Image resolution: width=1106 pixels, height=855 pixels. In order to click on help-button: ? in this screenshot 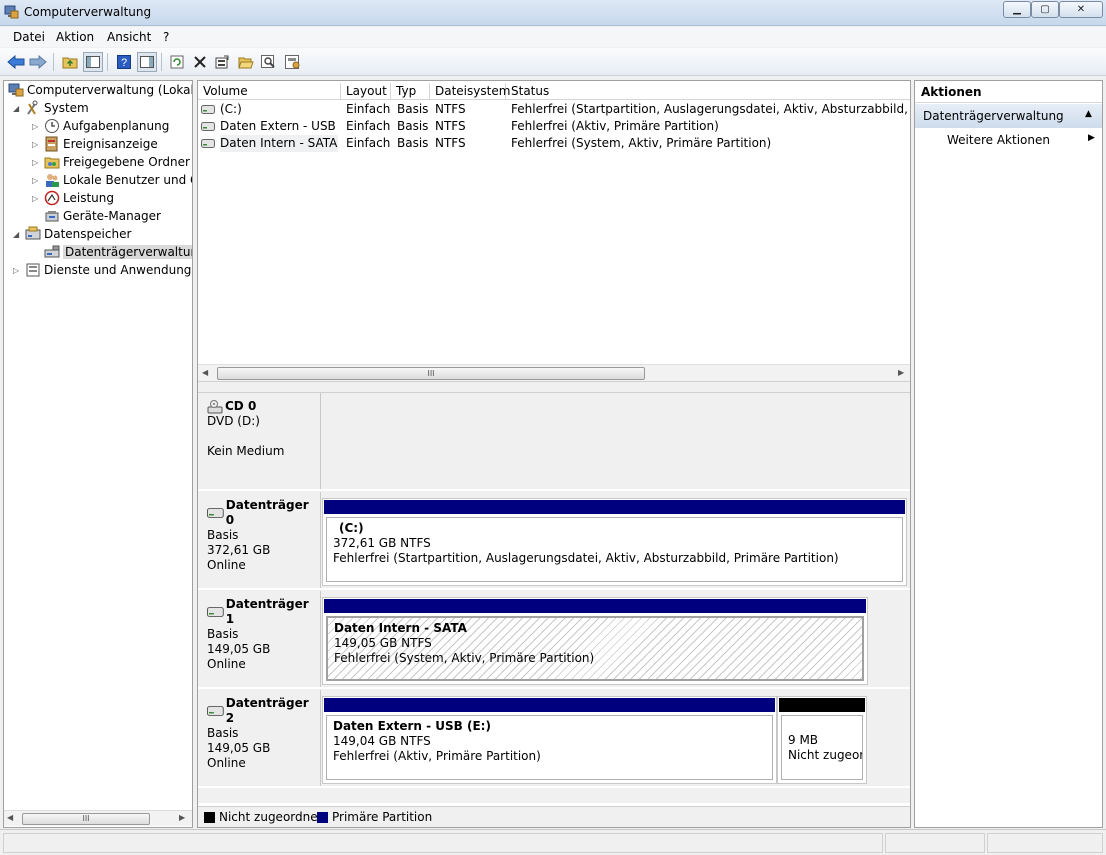, I will do `click(124, 62)`.